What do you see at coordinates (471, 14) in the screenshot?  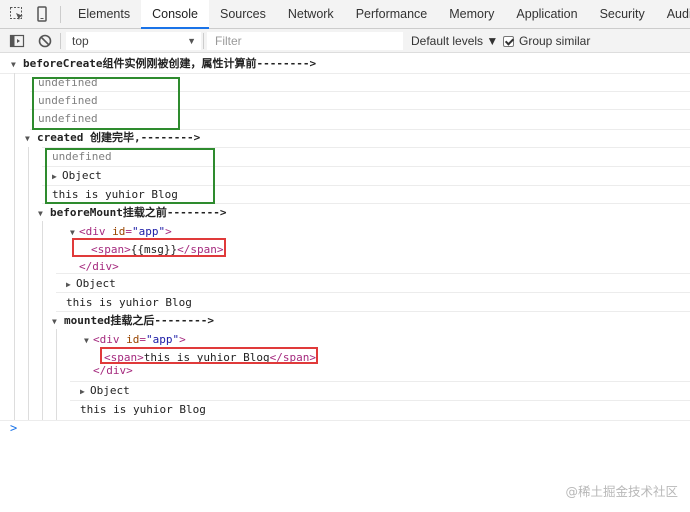 I see `tab-memory: Memory` at bounding box center [471, 14].